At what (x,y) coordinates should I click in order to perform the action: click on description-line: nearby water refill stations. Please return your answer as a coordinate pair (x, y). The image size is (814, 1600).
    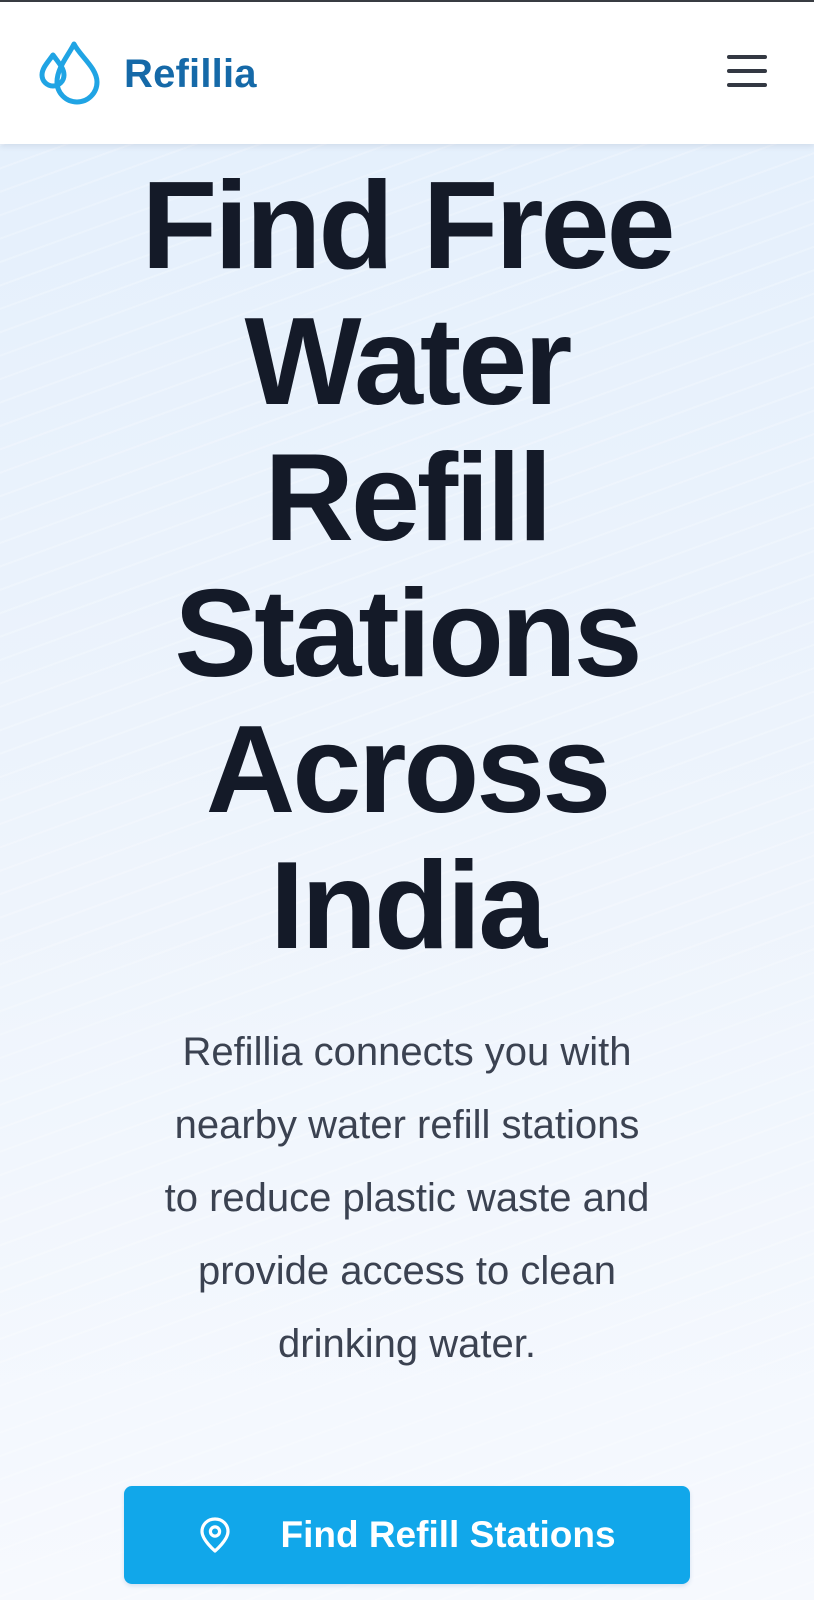
    Looking at the image, I should click on (407, 1125).